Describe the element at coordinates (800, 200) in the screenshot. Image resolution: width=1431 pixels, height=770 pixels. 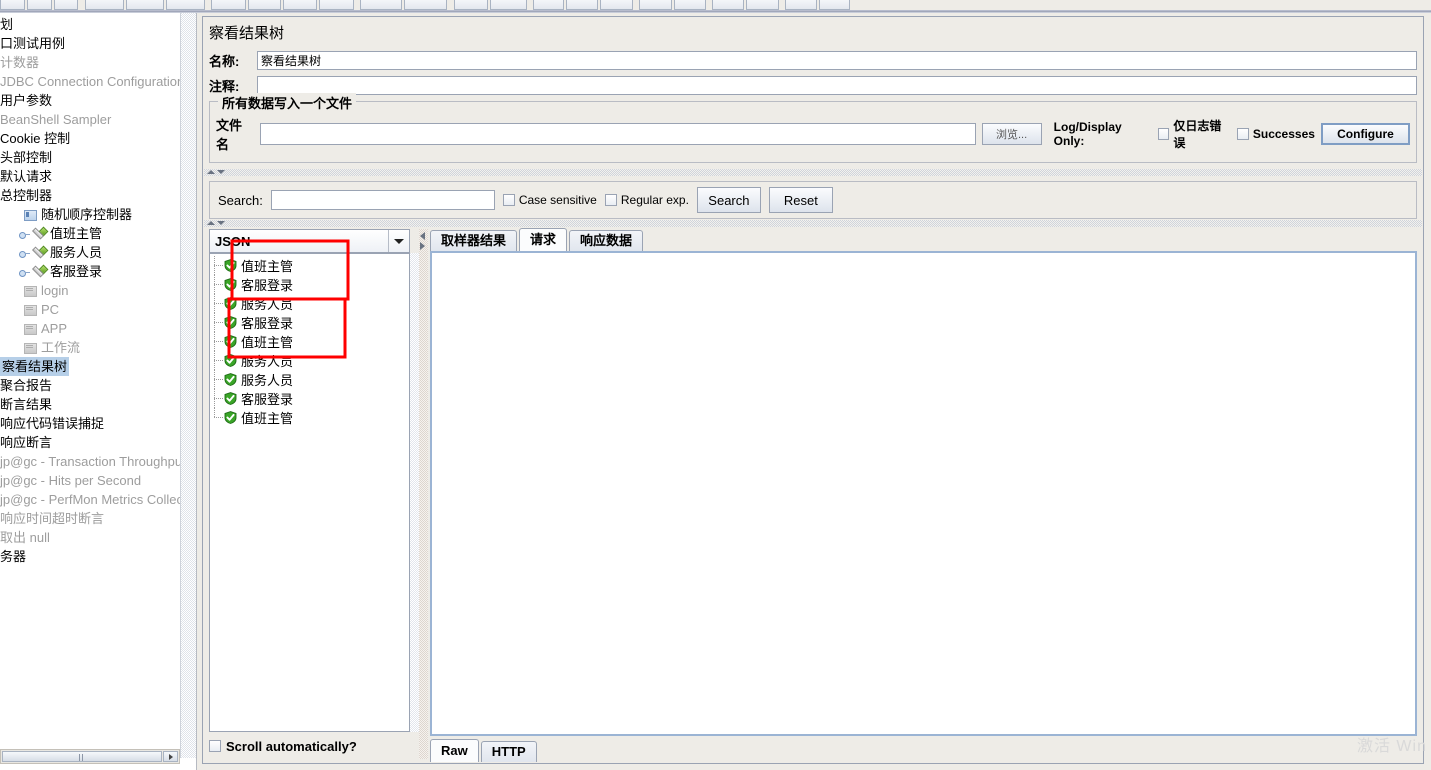
I see `reset-button: Reset` at that location.